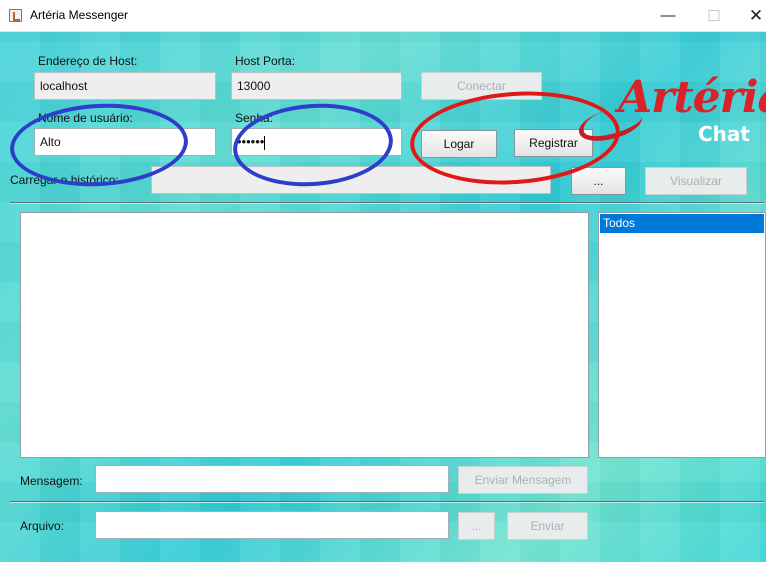 This screenshot has height=562, width=766. Describe the element at coordinates (272, 525) in the screenshot. I see `file-field` at that location.